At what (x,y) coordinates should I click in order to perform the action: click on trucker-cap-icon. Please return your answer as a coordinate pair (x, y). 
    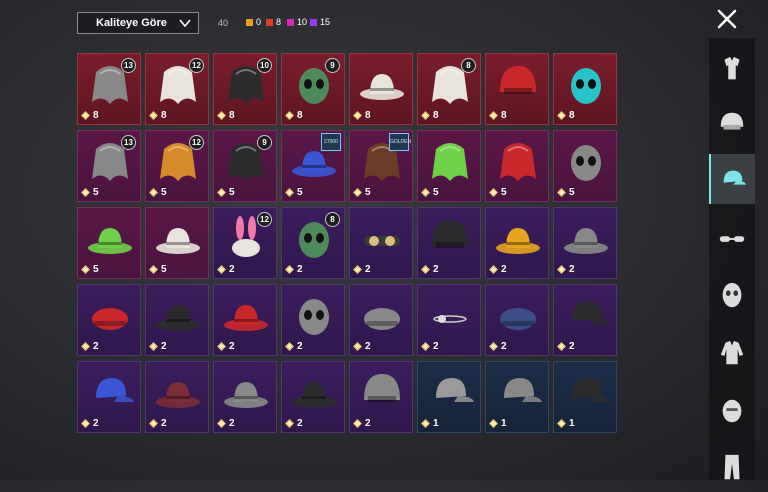
    Looking at the image, I should click on (523, 390).